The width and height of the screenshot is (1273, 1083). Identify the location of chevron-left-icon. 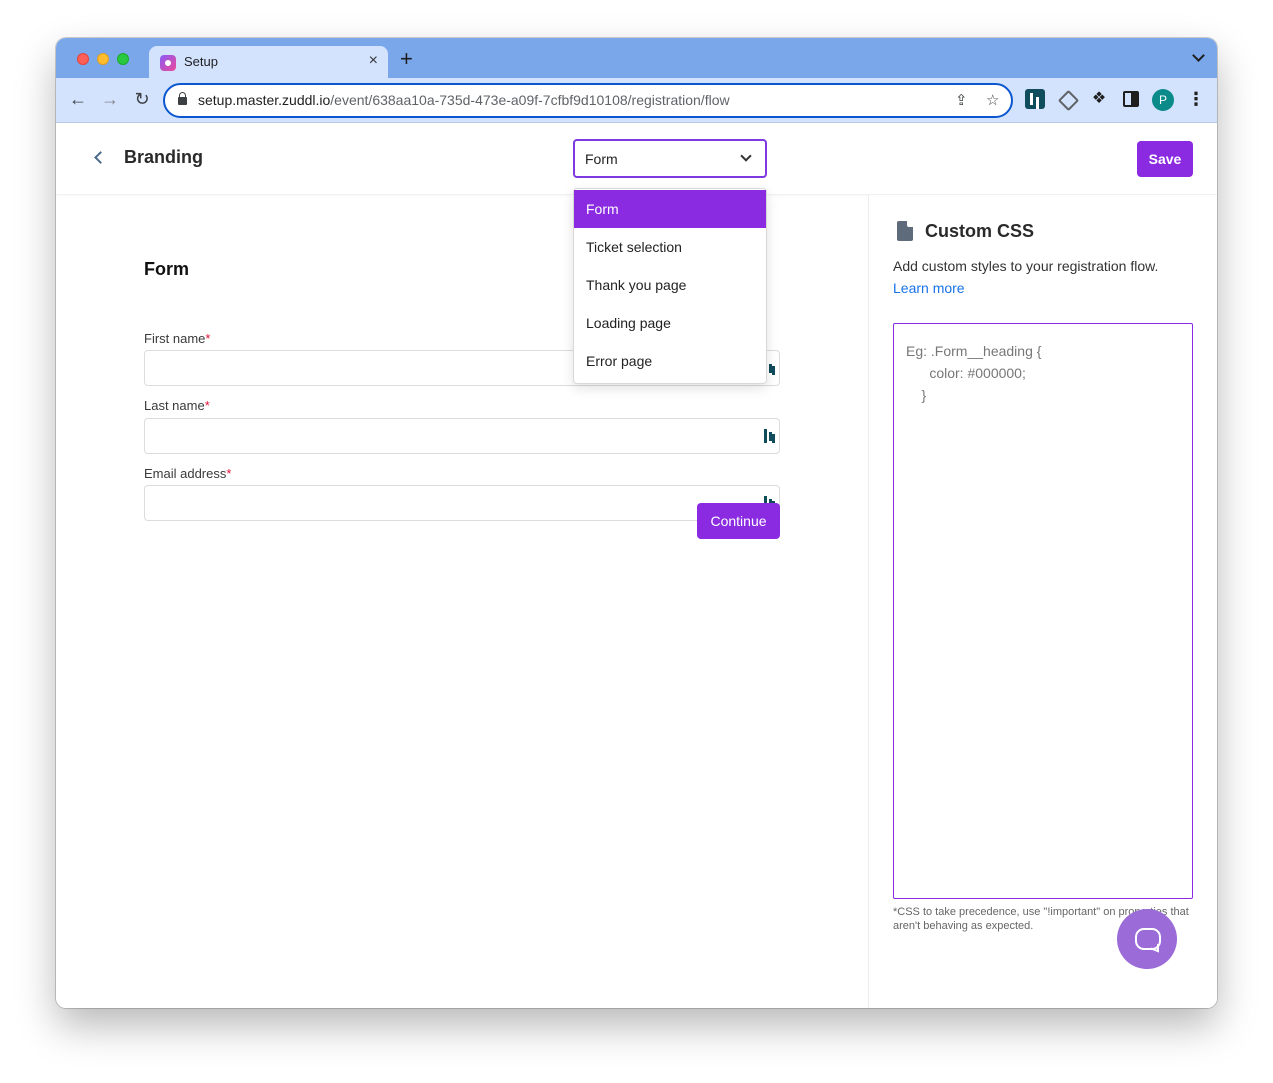
(98, 157).